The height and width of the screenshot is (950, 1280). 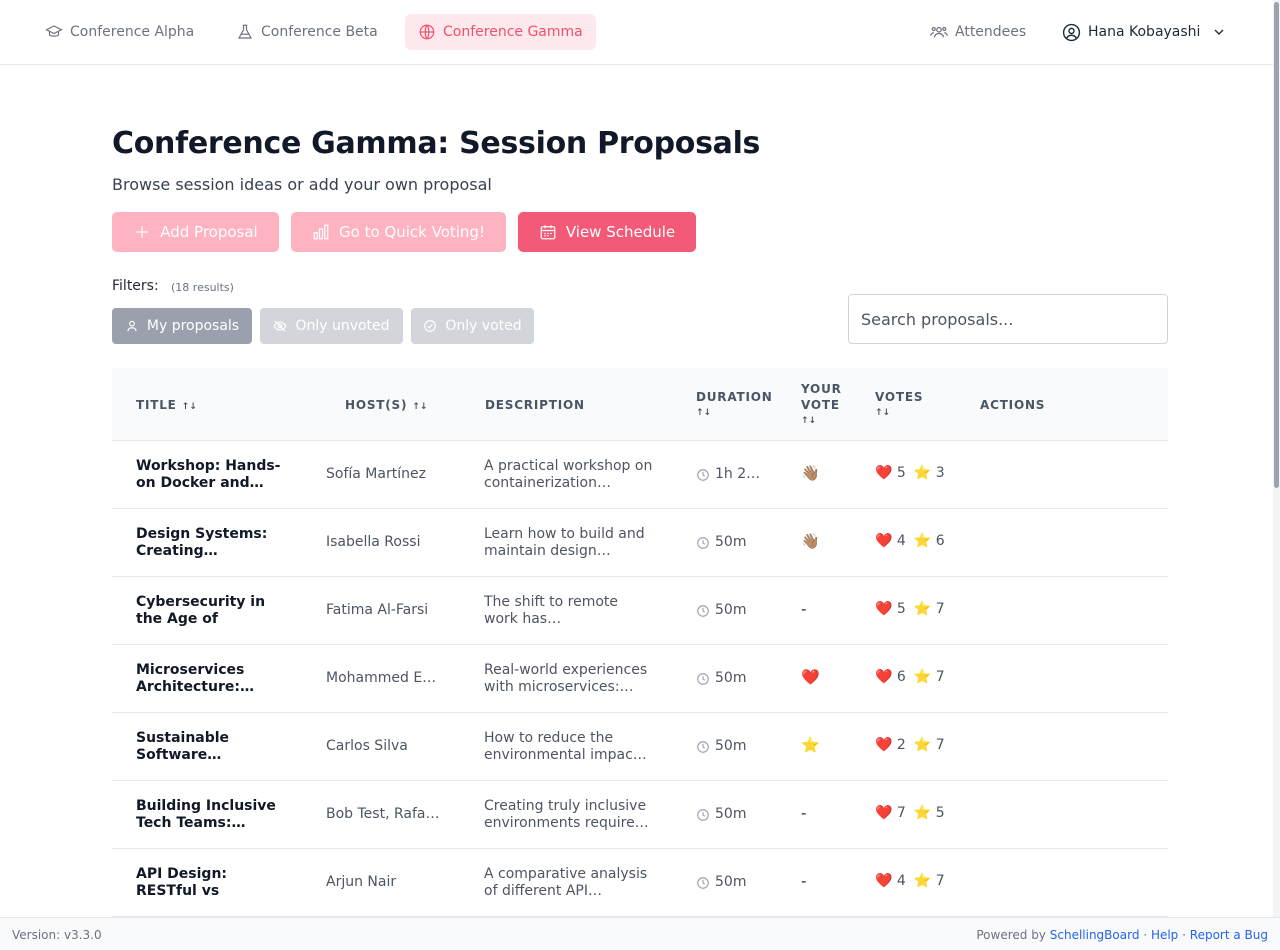 What do you see at coordinates (1276, 245) in the screenshot?
I see `scrollbar-thumb` at bounding box center [1276, 245].